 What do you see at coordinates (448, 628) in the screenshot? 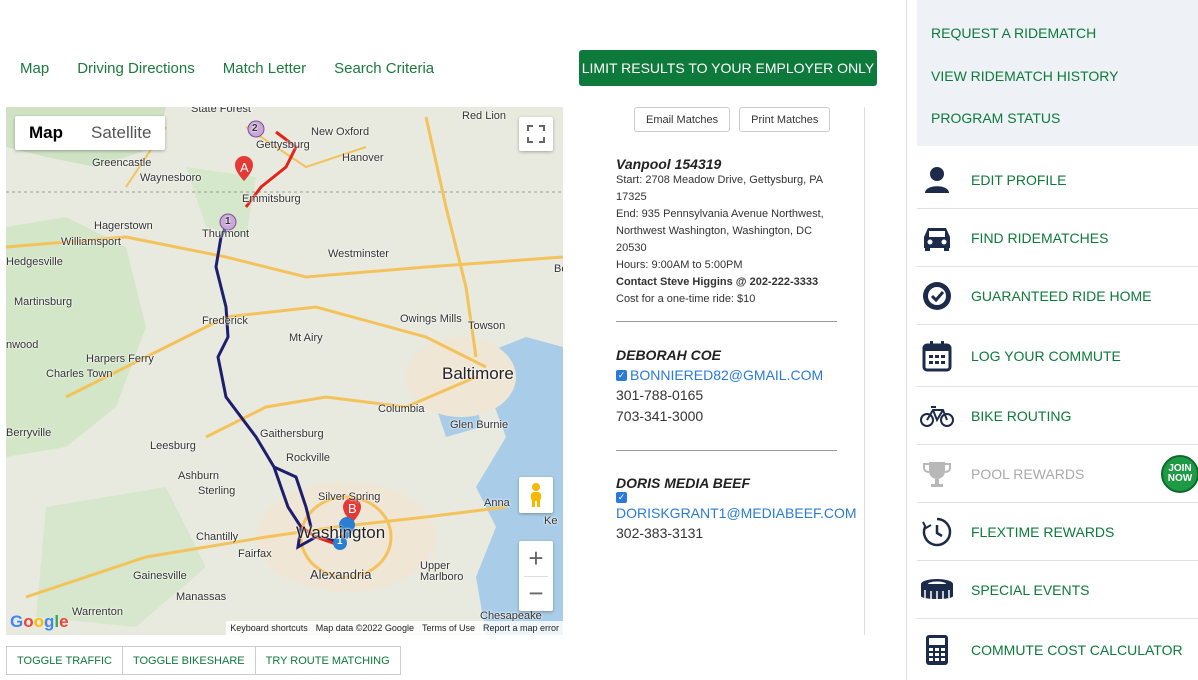
I see `terms-link: Terms of Use` at bounding box center [448, 628].